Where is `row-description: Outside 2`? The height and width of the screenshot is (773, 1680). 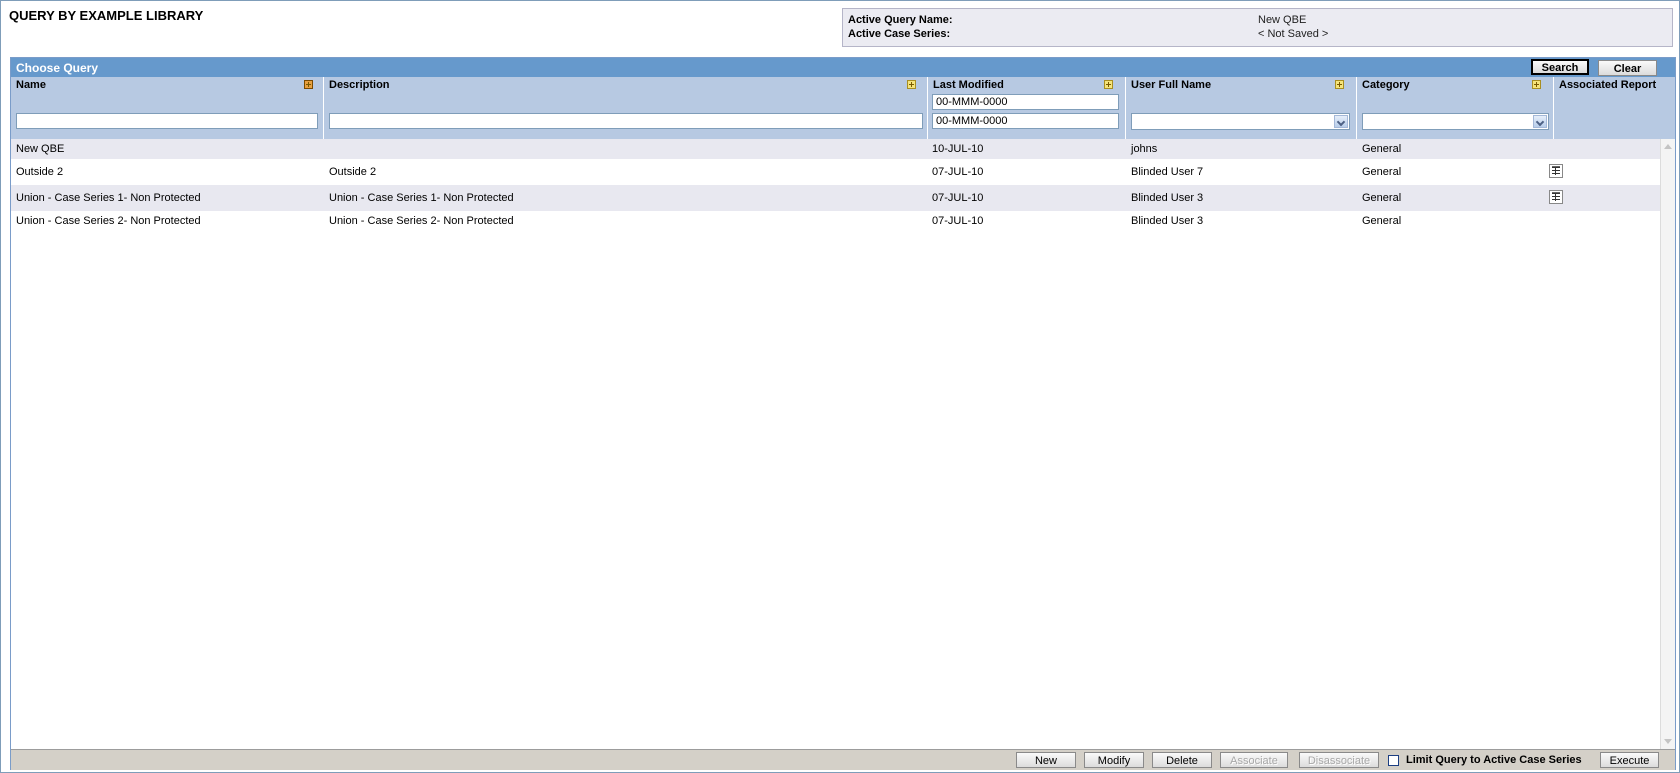 row-description: Outside 2 is located at coordinates (353, 172).